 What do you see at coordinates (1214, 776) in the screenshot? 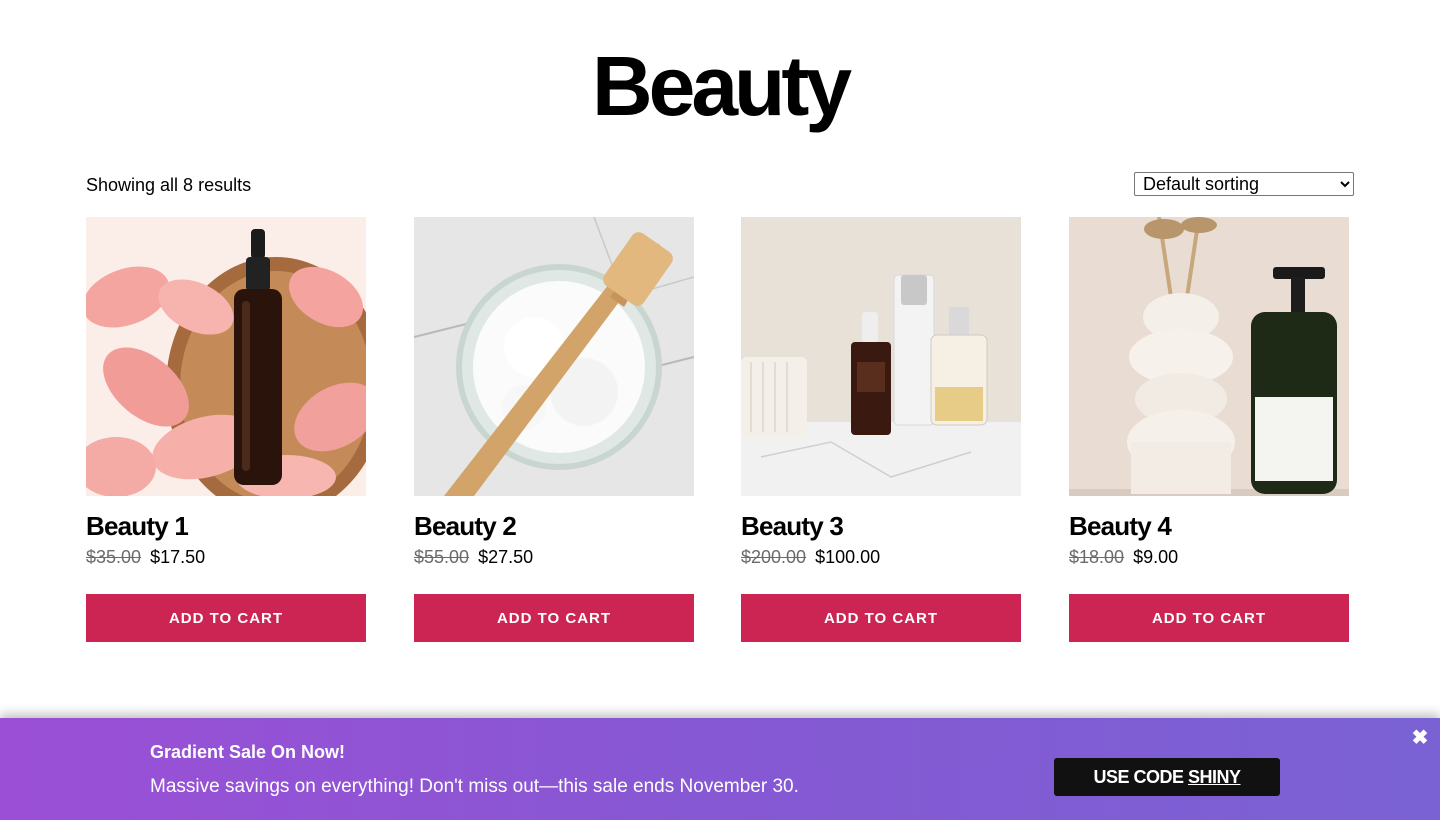
I see `coupon-code: SHINY` at bounding box center [1214, 776].